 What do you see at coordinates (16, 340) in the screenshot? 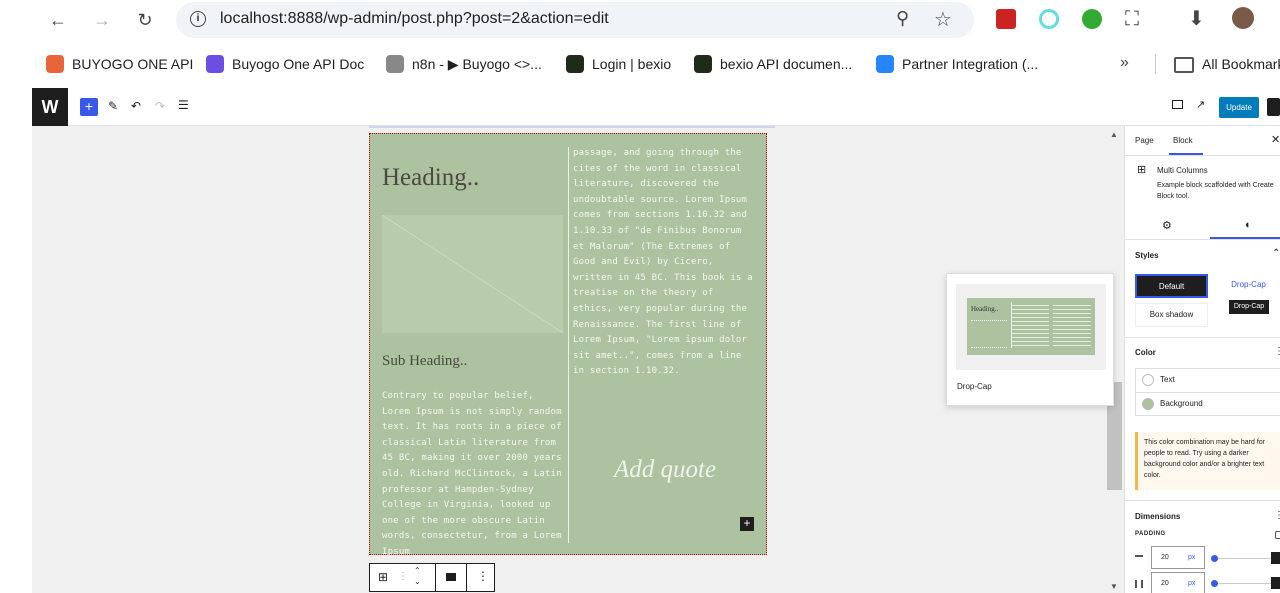
I see `left-gutter` at bounding box center [16, 340].